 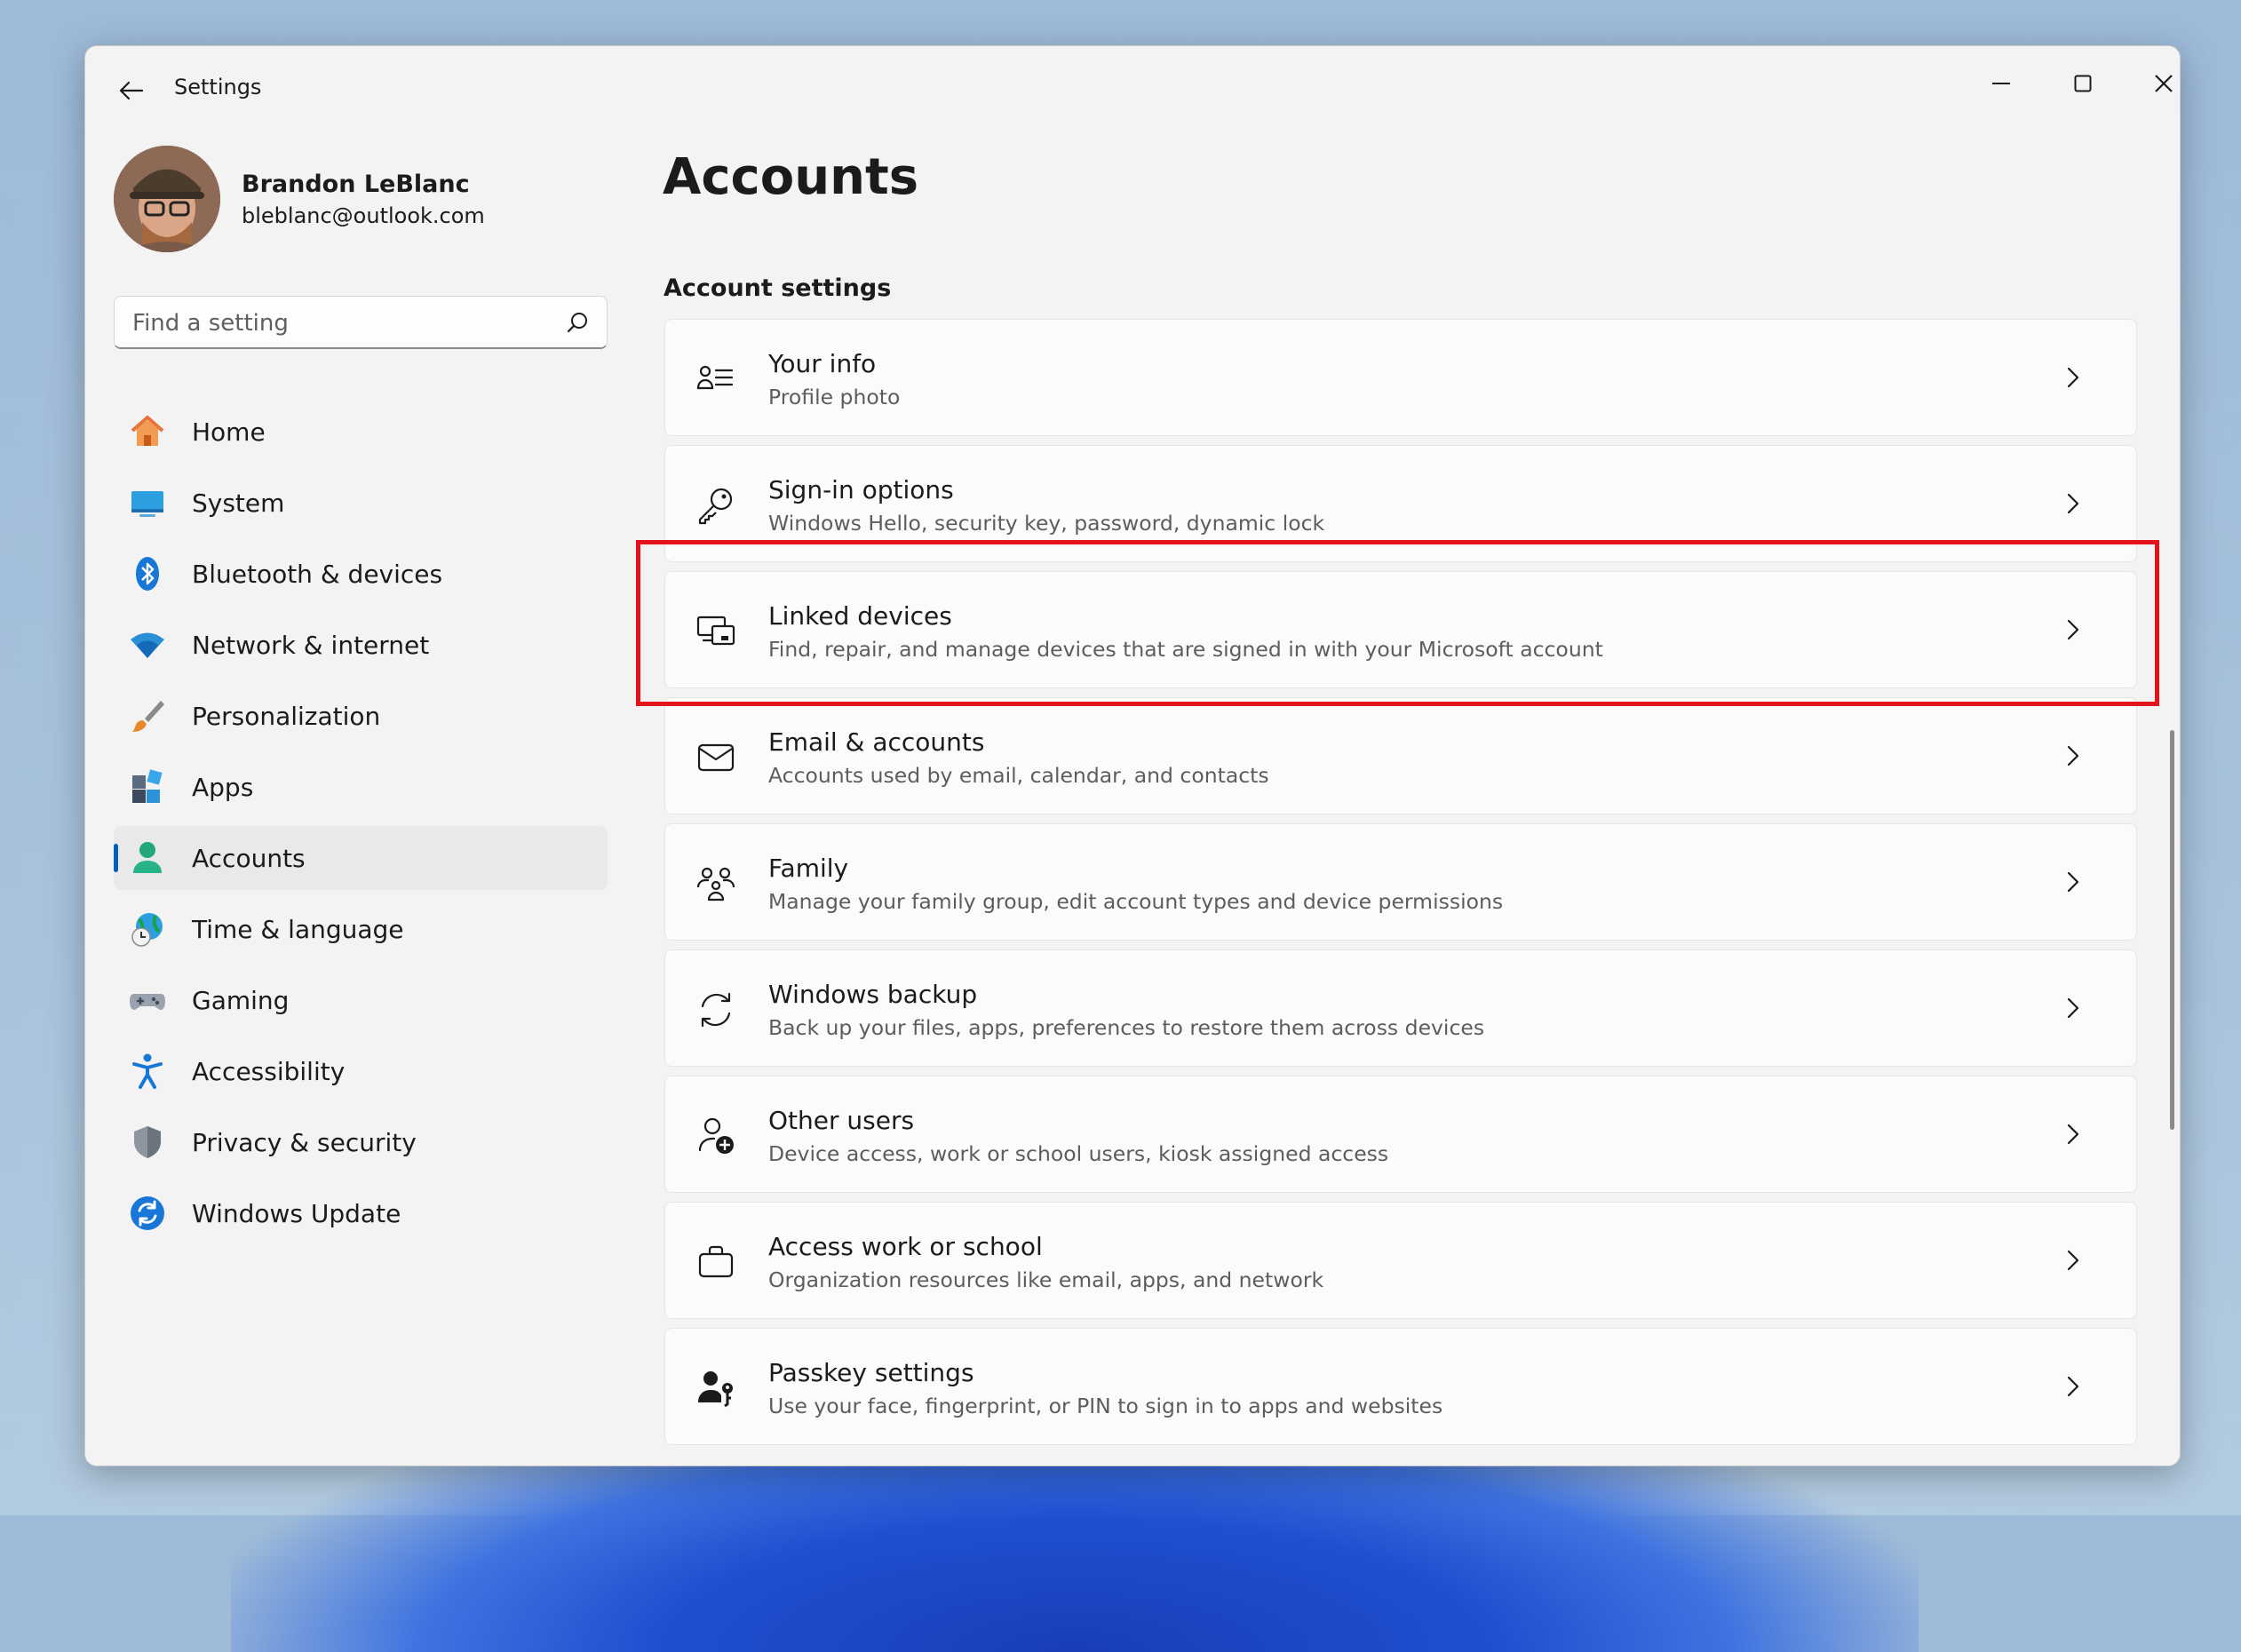 What do you see at coordinates (860, 616) in the screenshot?
I see `card-title: Linked devices` at bounding box center [860, 616].